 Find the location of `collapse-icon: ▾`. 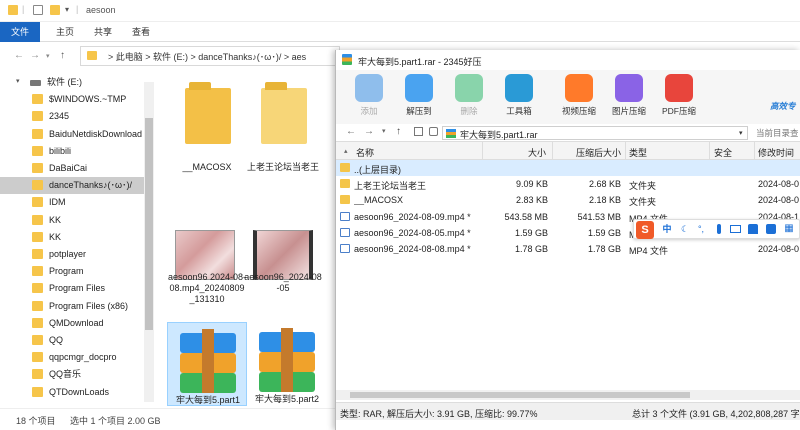

collapse-icon: ▾ is located at coordinates (18, 81).